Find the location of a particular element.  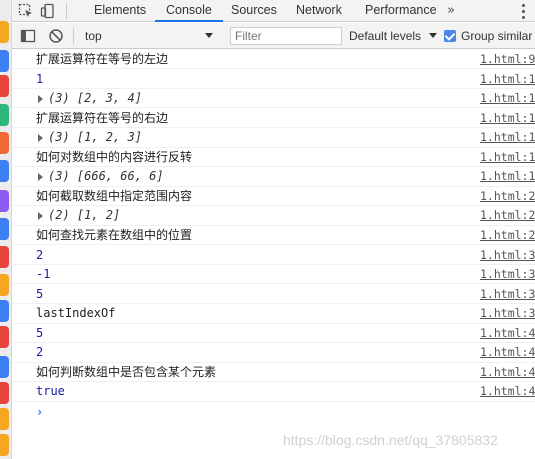

source-link: 1.html:20 is located at coordinates (507, 196).